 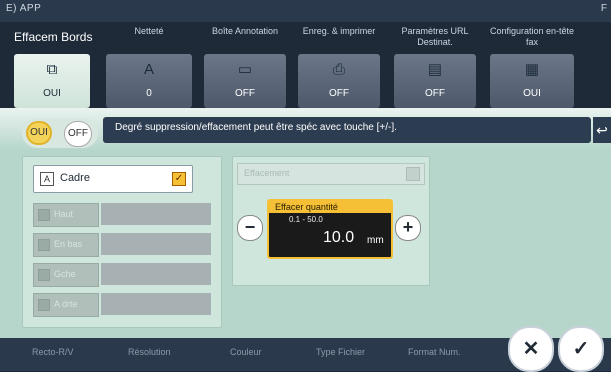 What do you see at coordinates (267, 173) in the screenshot?
I see `effacement-label: Effacement` at bounding box center [267, 173].